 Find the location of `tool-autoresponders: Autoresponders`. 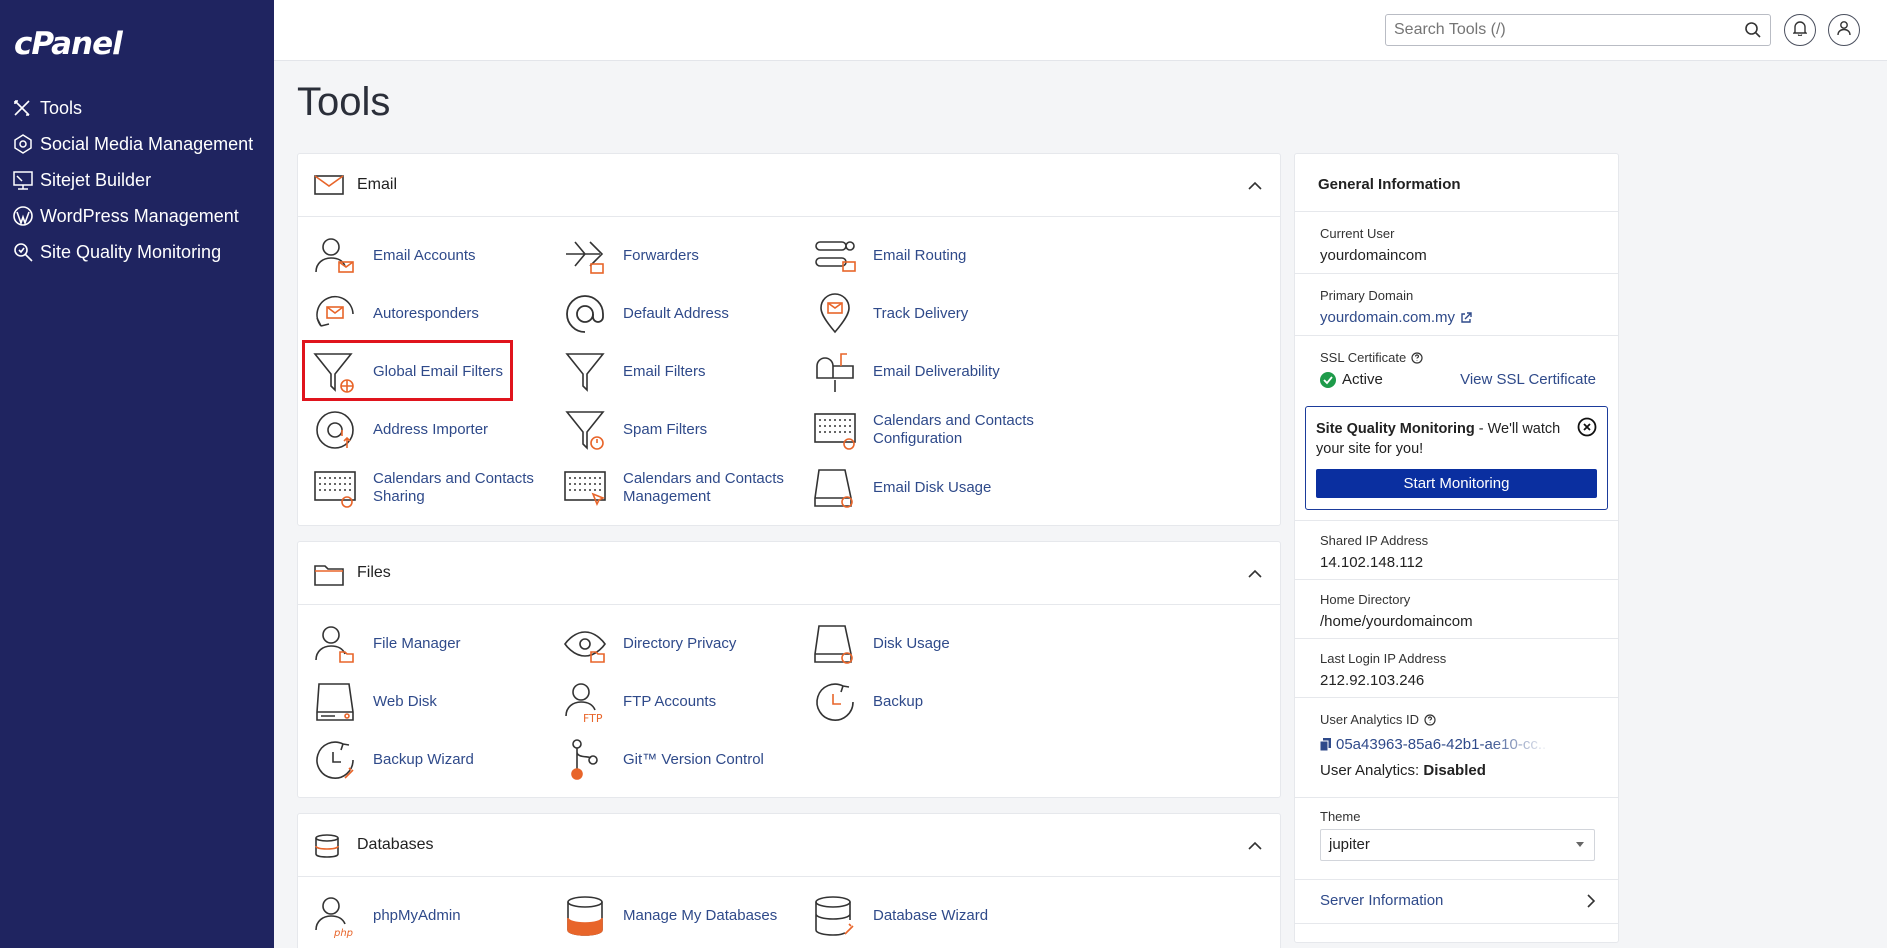

tool-autoresponders: Autoresponders is located at coordinates (438, 314).